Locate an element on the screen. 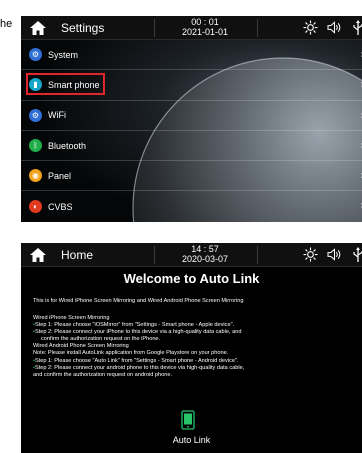 The height and width of the screenshot is (453, 362). welcome-heading: Welcome to Auto Link is located at coordinates (191, 278).